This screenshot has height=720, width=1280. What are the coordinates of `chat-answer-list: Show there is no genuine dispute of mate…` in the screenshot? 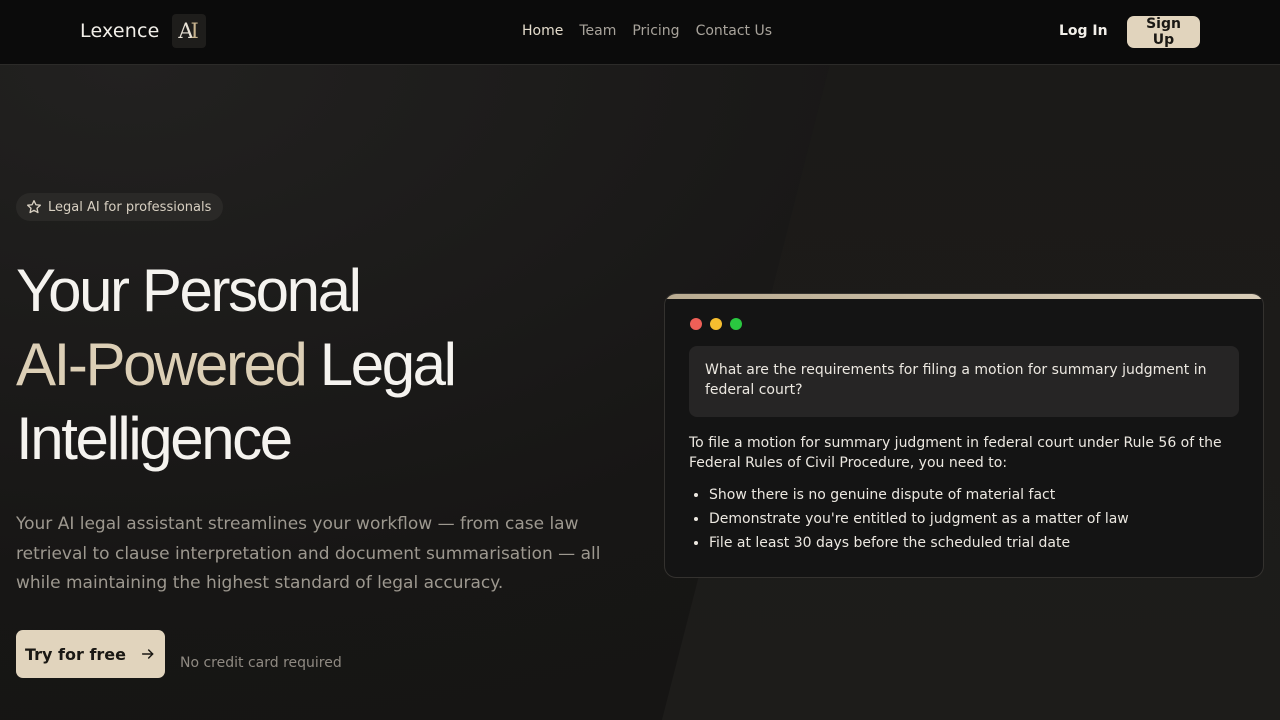 It's located at (964, 519).